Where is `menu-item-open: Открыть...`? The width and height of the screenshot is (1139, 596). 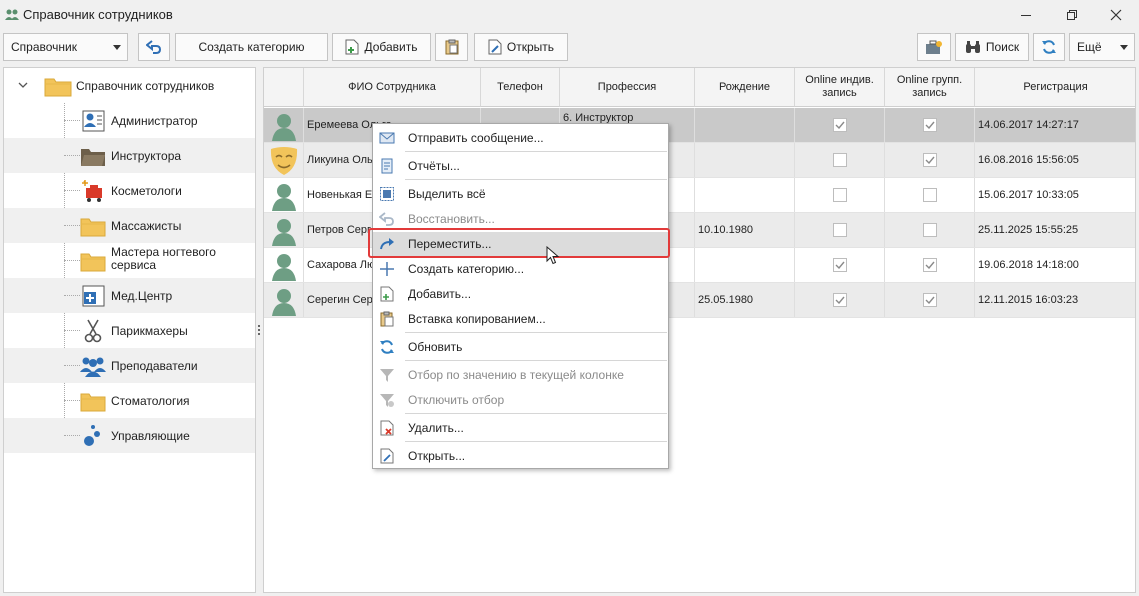 menu-item-open: Открыть... is located at coordinates (520, 456).